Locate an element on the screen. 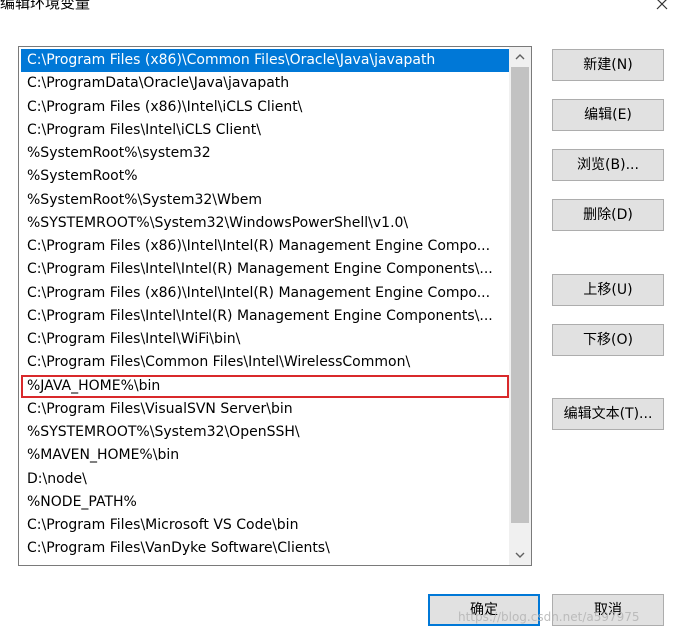 Image resolution: width=678 pixels, height=639 pixels. path-list-item: C:\ProgramData\Oracle\Java\javapath is located at coordinates (265, 83).